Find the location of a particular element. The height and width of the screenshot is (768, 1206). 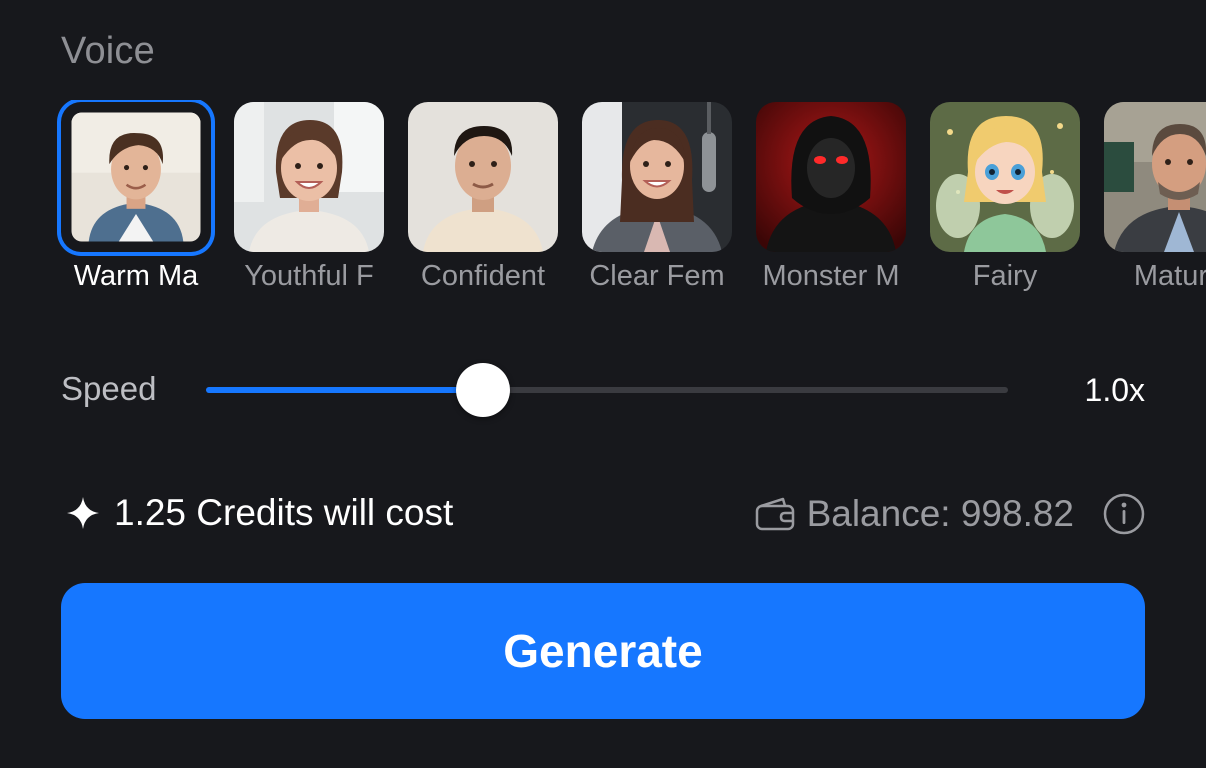

sparkle-icon is located at coordinates (83, 513).